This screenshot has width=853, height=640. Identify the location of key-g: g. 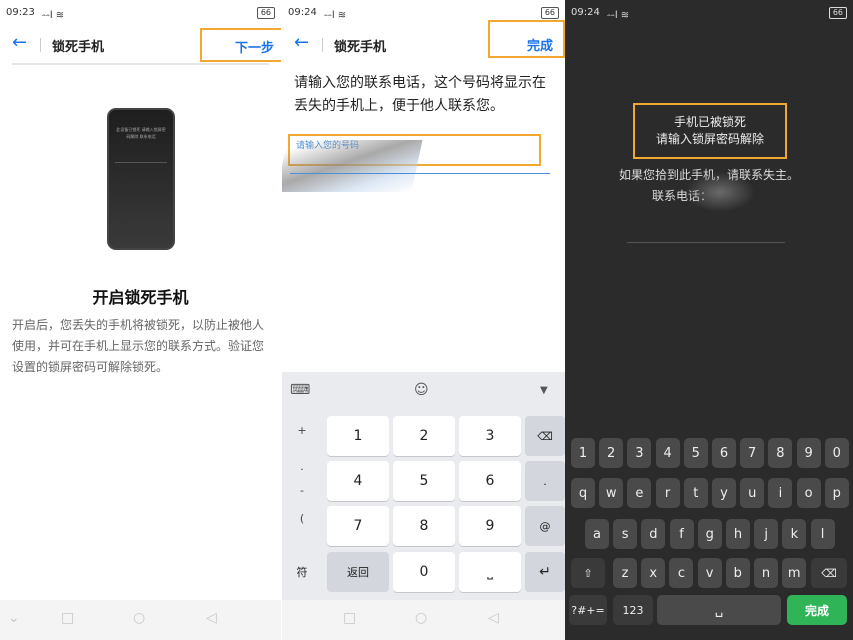
(709, 534).